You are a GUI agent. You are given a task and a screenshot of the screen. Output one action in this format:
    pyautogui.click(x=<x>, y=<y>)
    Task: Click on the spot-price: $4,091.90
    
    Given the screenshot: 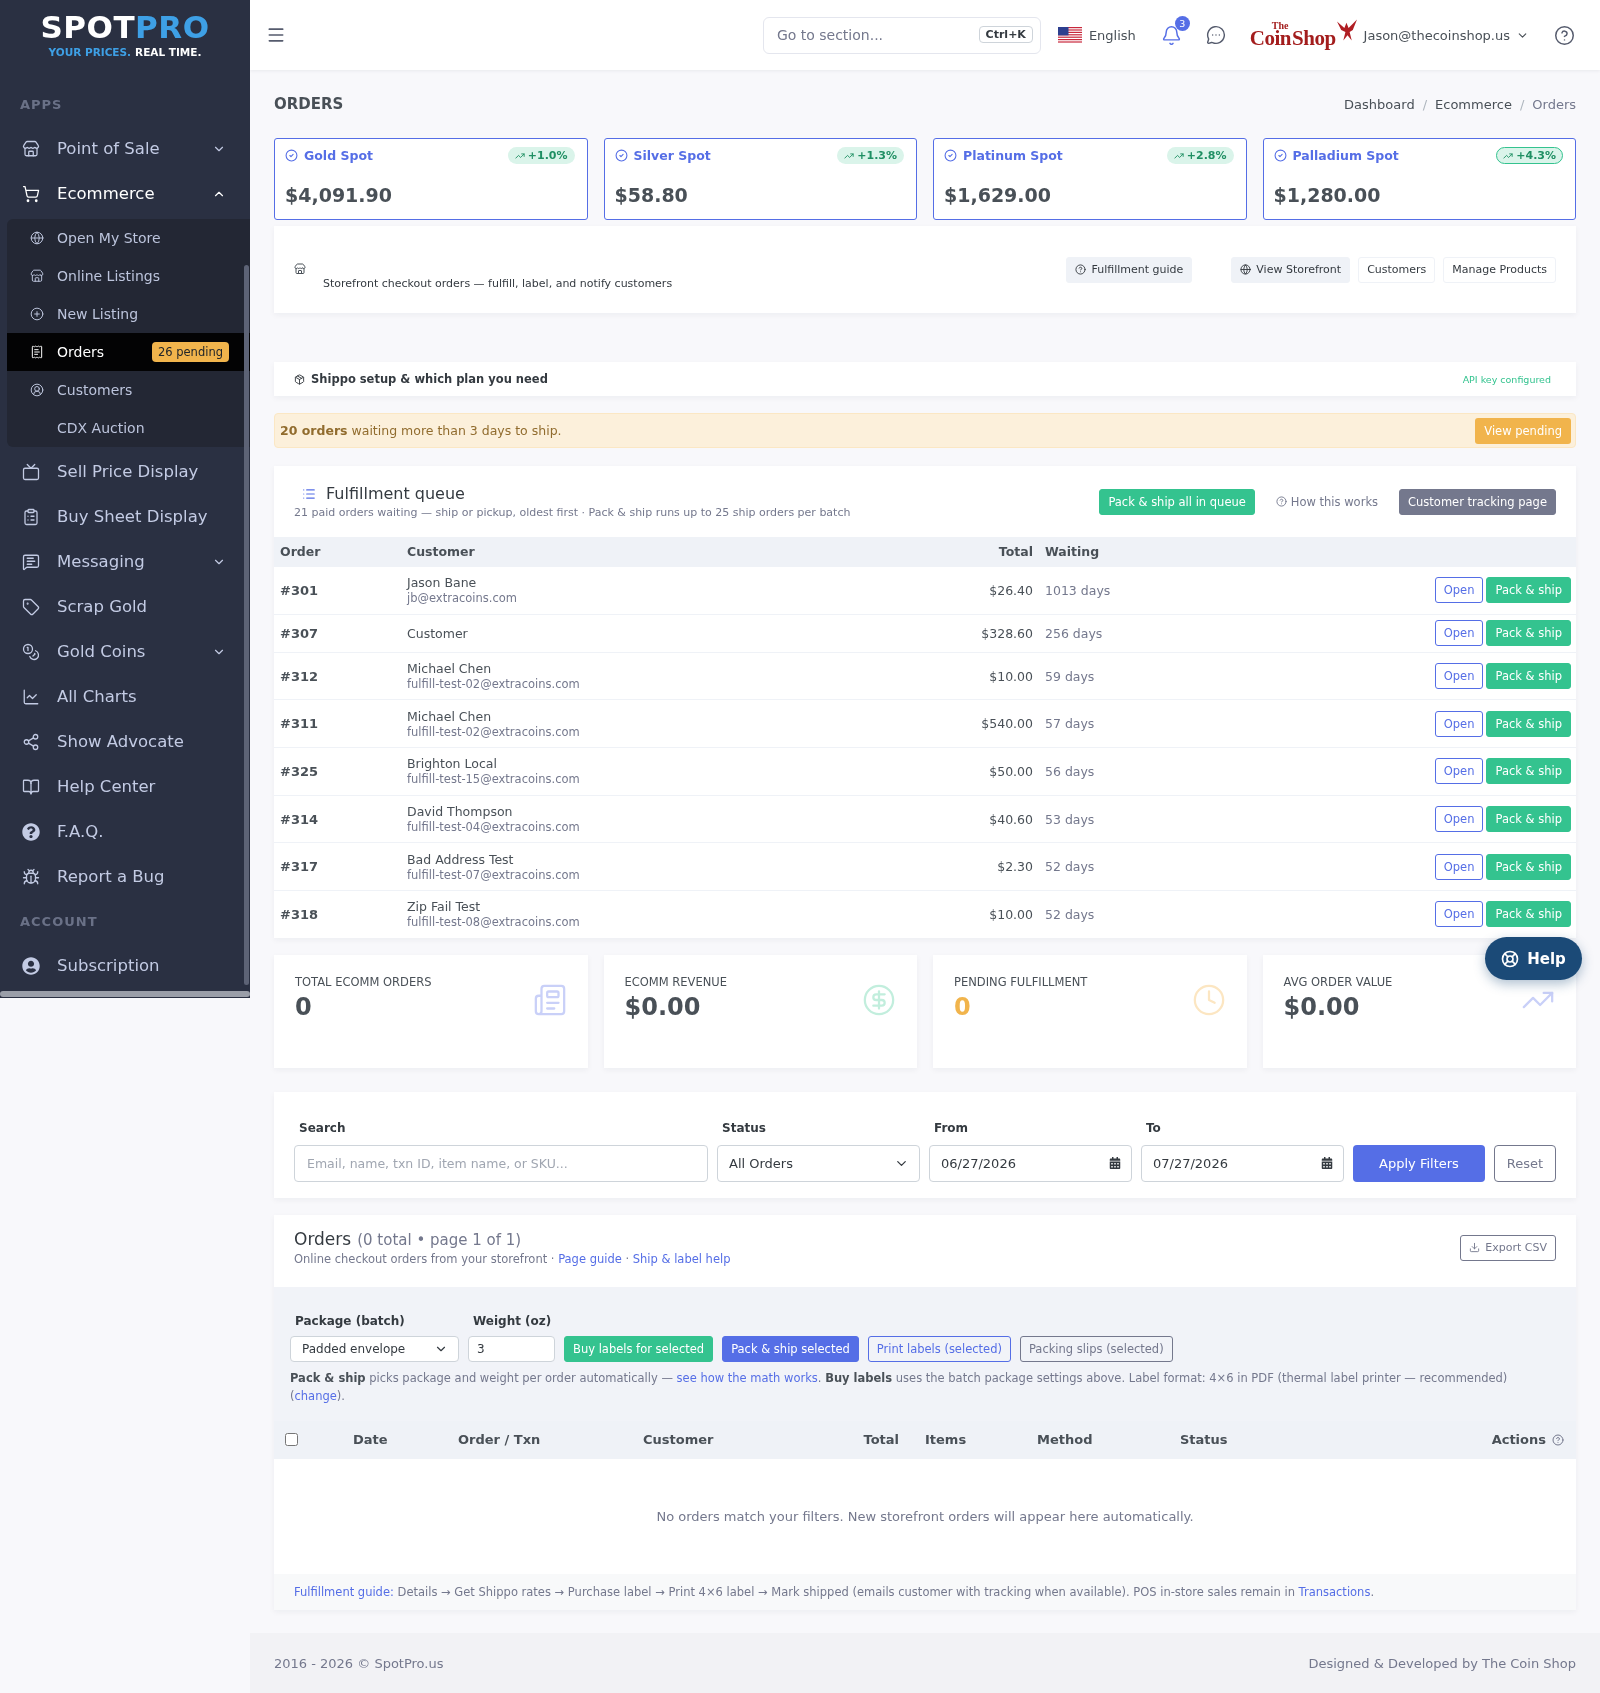 What is the action you would take?
    pyautogui.click(x=339, y=195)
    